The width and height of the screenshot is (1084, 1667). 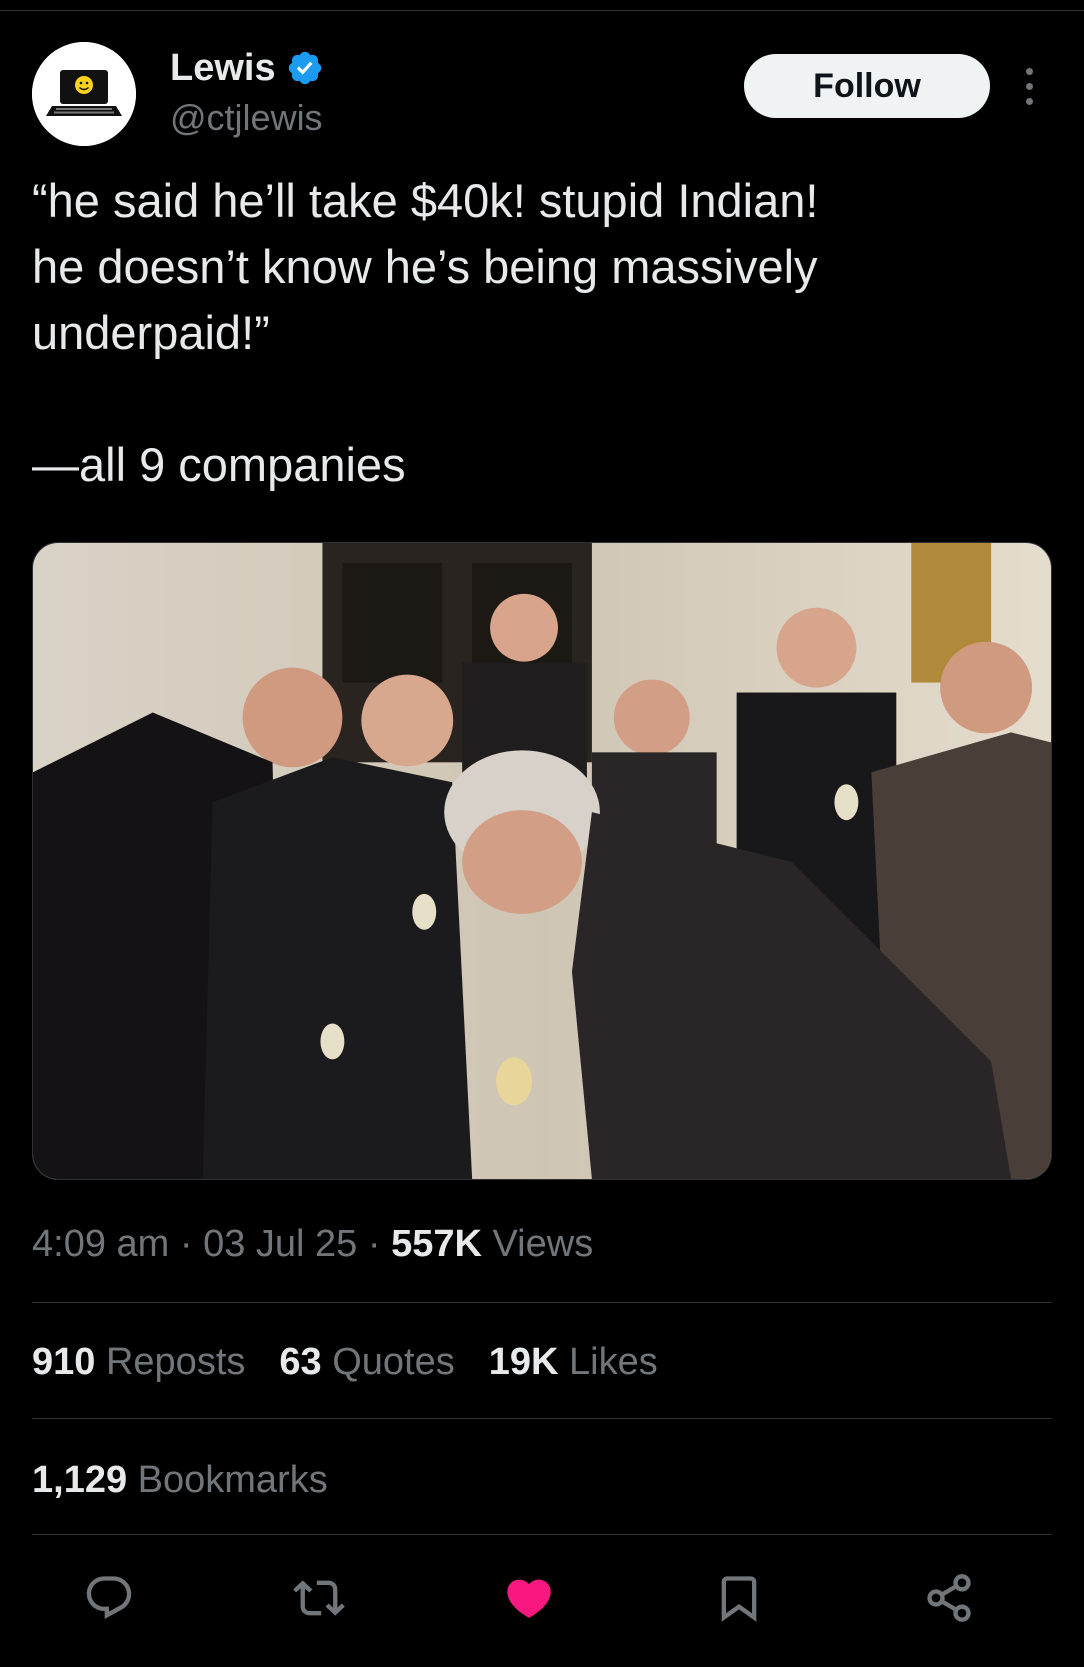 What do you see at coordinates (64, 1362) in the screenshot?
I see `reposts-count: 910` at bounding box center [64, 1362].